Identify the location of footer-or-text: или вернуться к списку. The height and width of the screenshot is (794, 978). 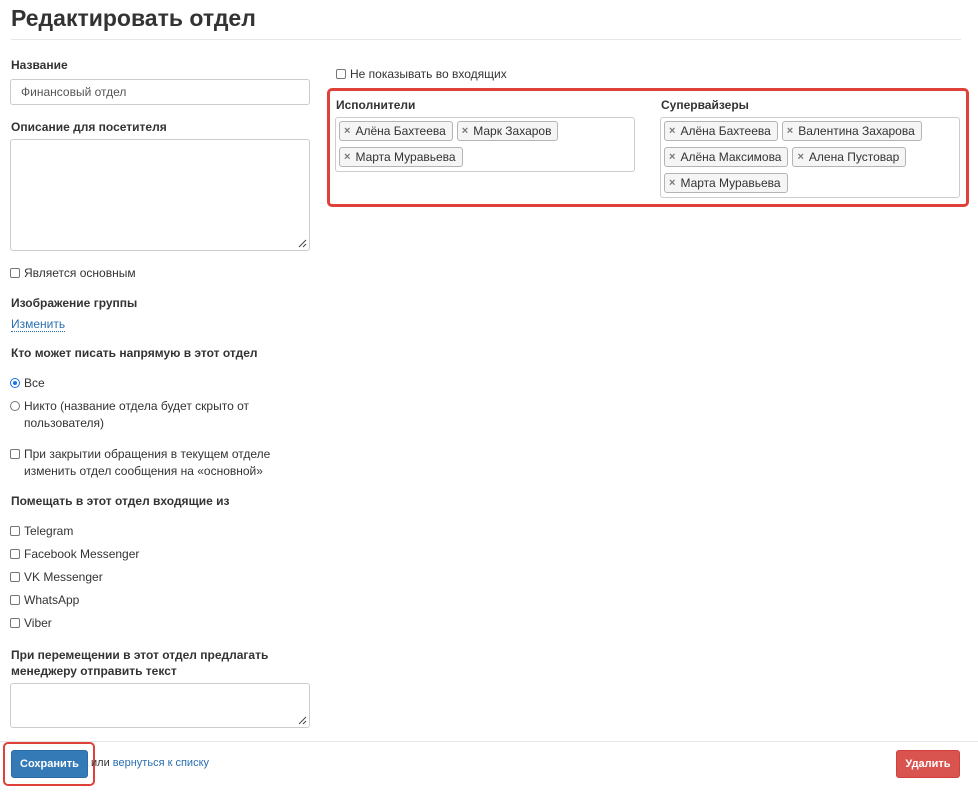
(150, 763).